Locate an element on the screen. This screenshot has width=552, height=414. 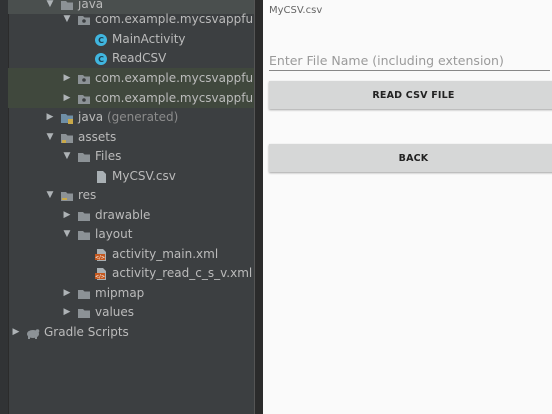
strip-label-bottom is located at coordinates (4, 375).